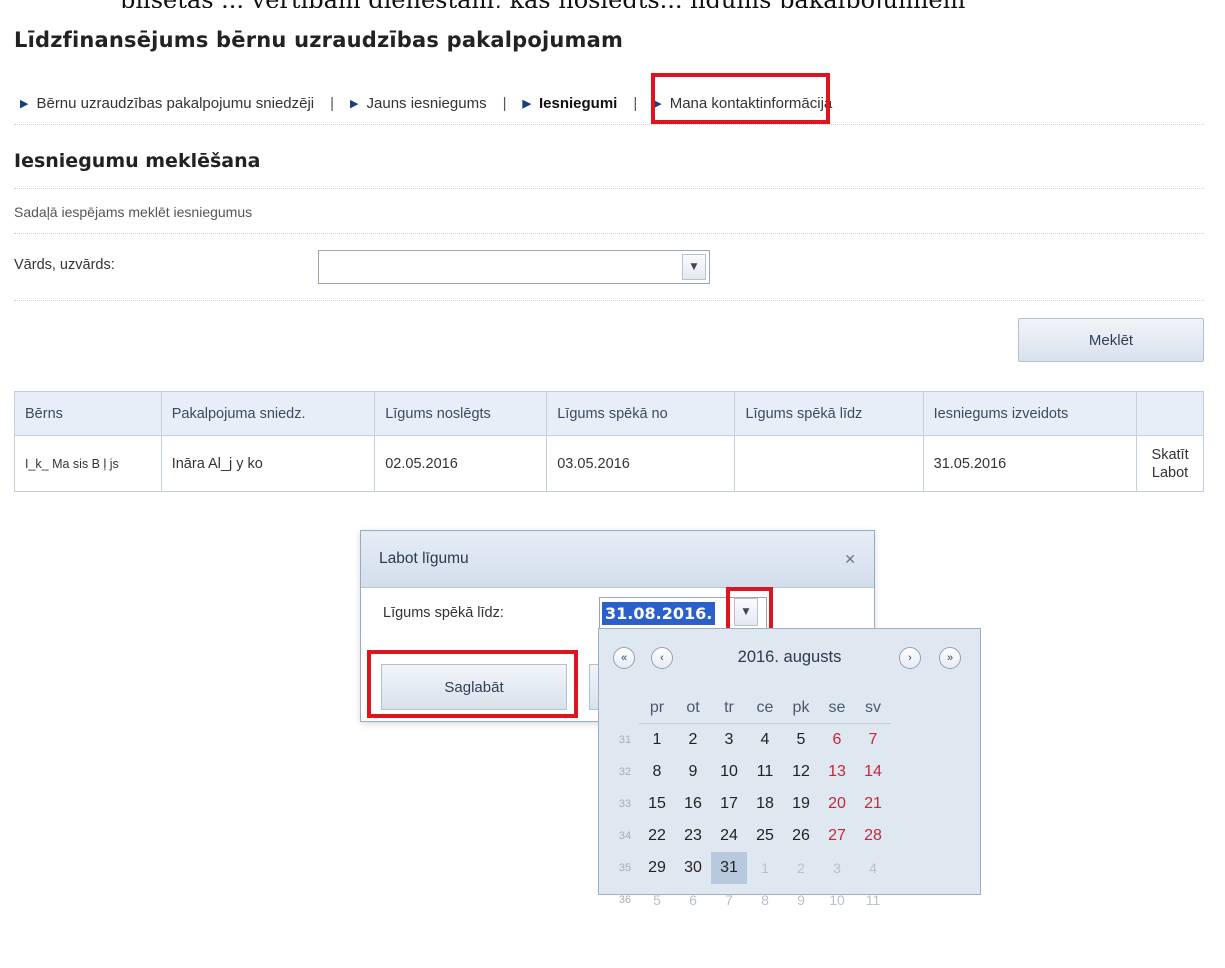 Image resolution: width=1225 pixels, height=968 pixels. I want to click on week-number-header, so click(625, 708).